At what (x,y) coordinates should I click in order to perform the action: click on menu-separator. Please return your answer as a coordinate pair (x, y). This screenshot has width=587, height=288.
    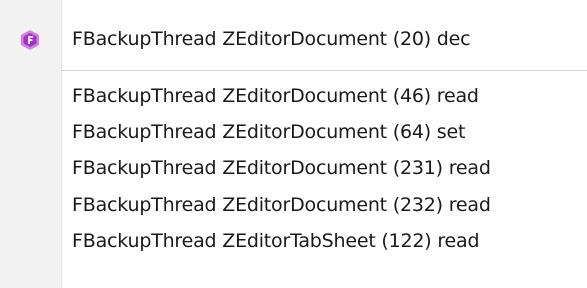
    Looking at the image, I should click on (324, 70).